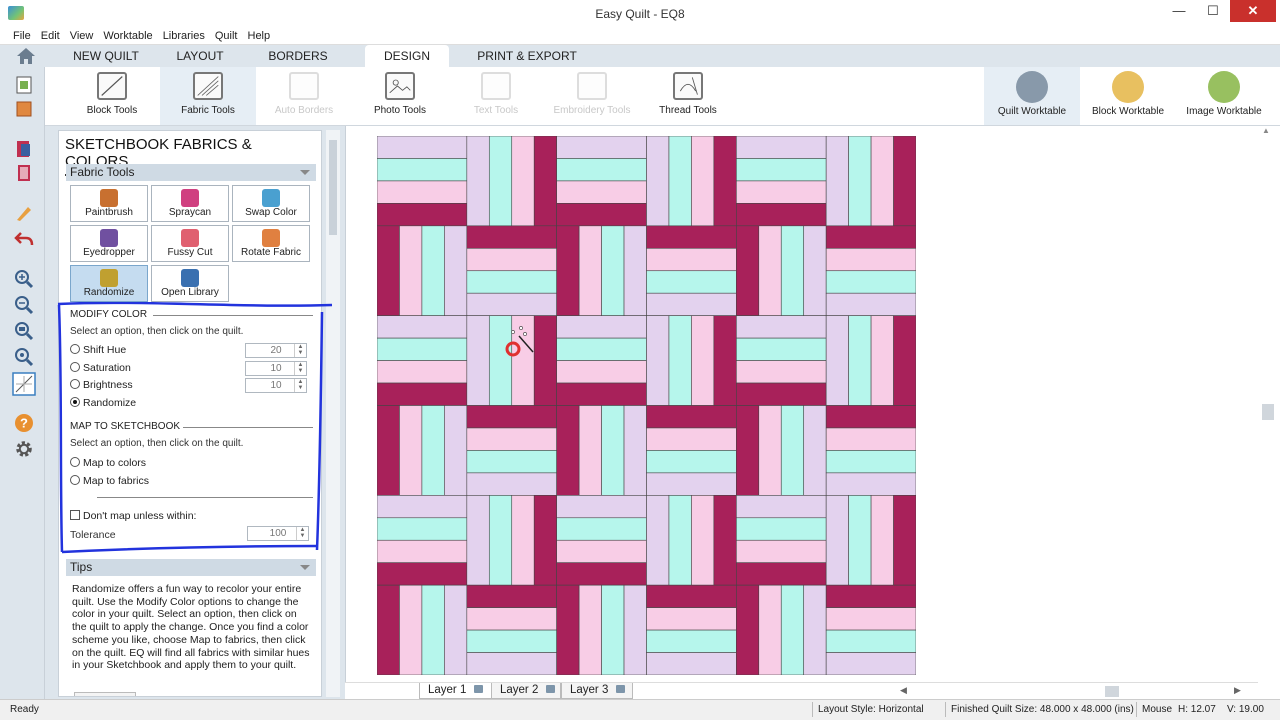  Describe the element at coordinates (112, 96) in the screenshot. I see `block-tools-button: Block Tools` at that location.